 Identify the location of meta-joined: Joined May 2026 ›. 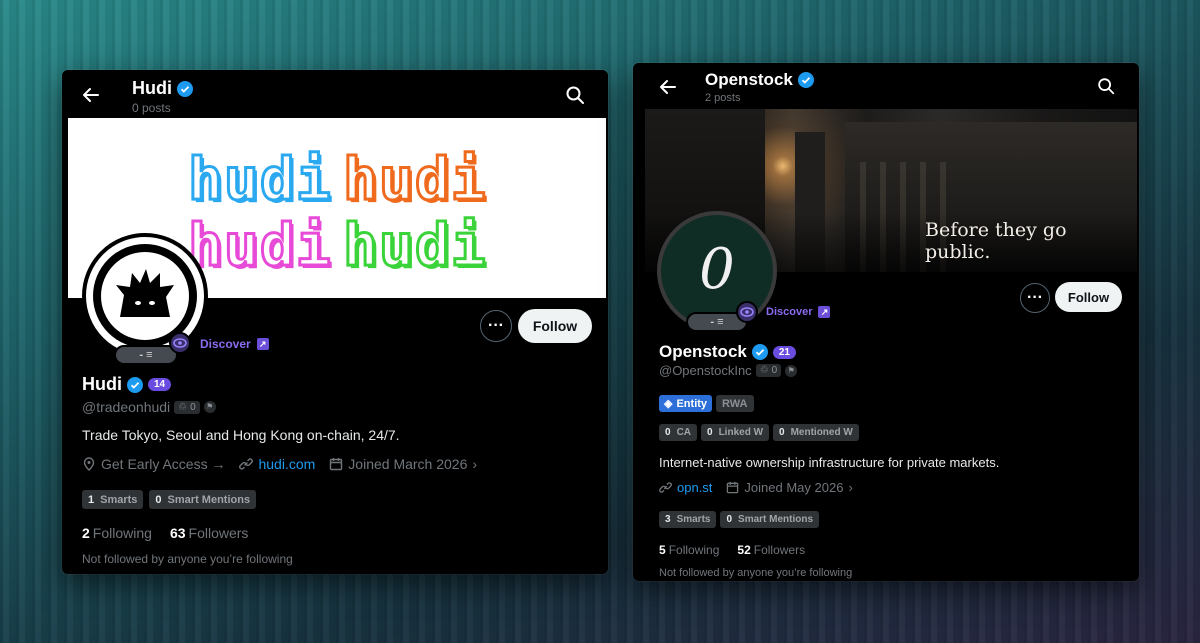
(789, 487).